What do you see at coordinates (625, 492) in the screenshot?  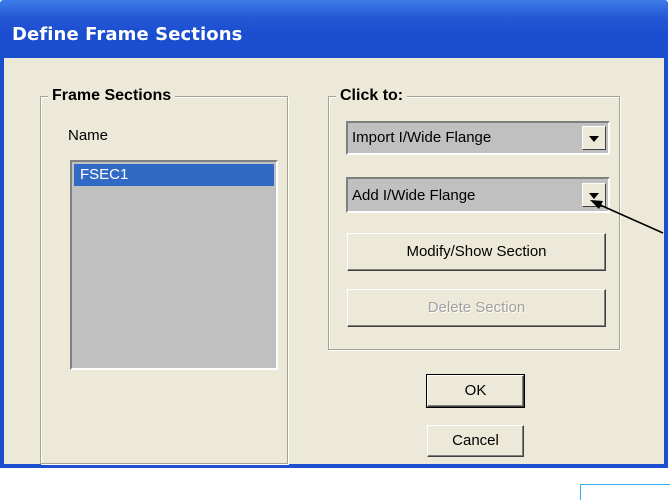 I see `corner-panel` at bounding box center [625, 492].